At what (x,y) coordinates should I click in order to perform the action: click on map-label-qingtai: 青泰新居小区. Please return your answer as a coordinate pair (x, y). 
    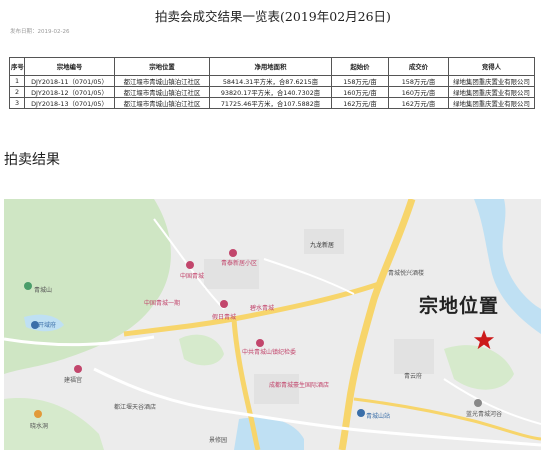
    Looking at the image, I should click on (239, 263).